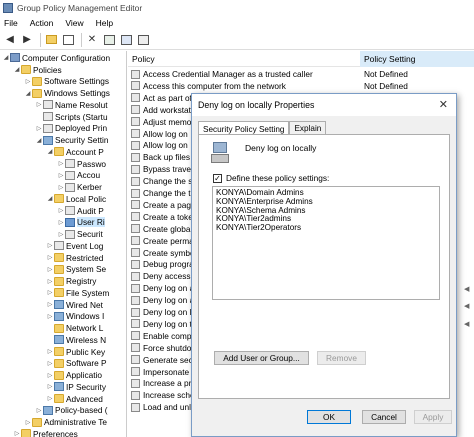  What do you see at coordinates (170, 335) in the screenshot?
I see `policy-name-cell: Enable compu` at bounding box center [170, 335].